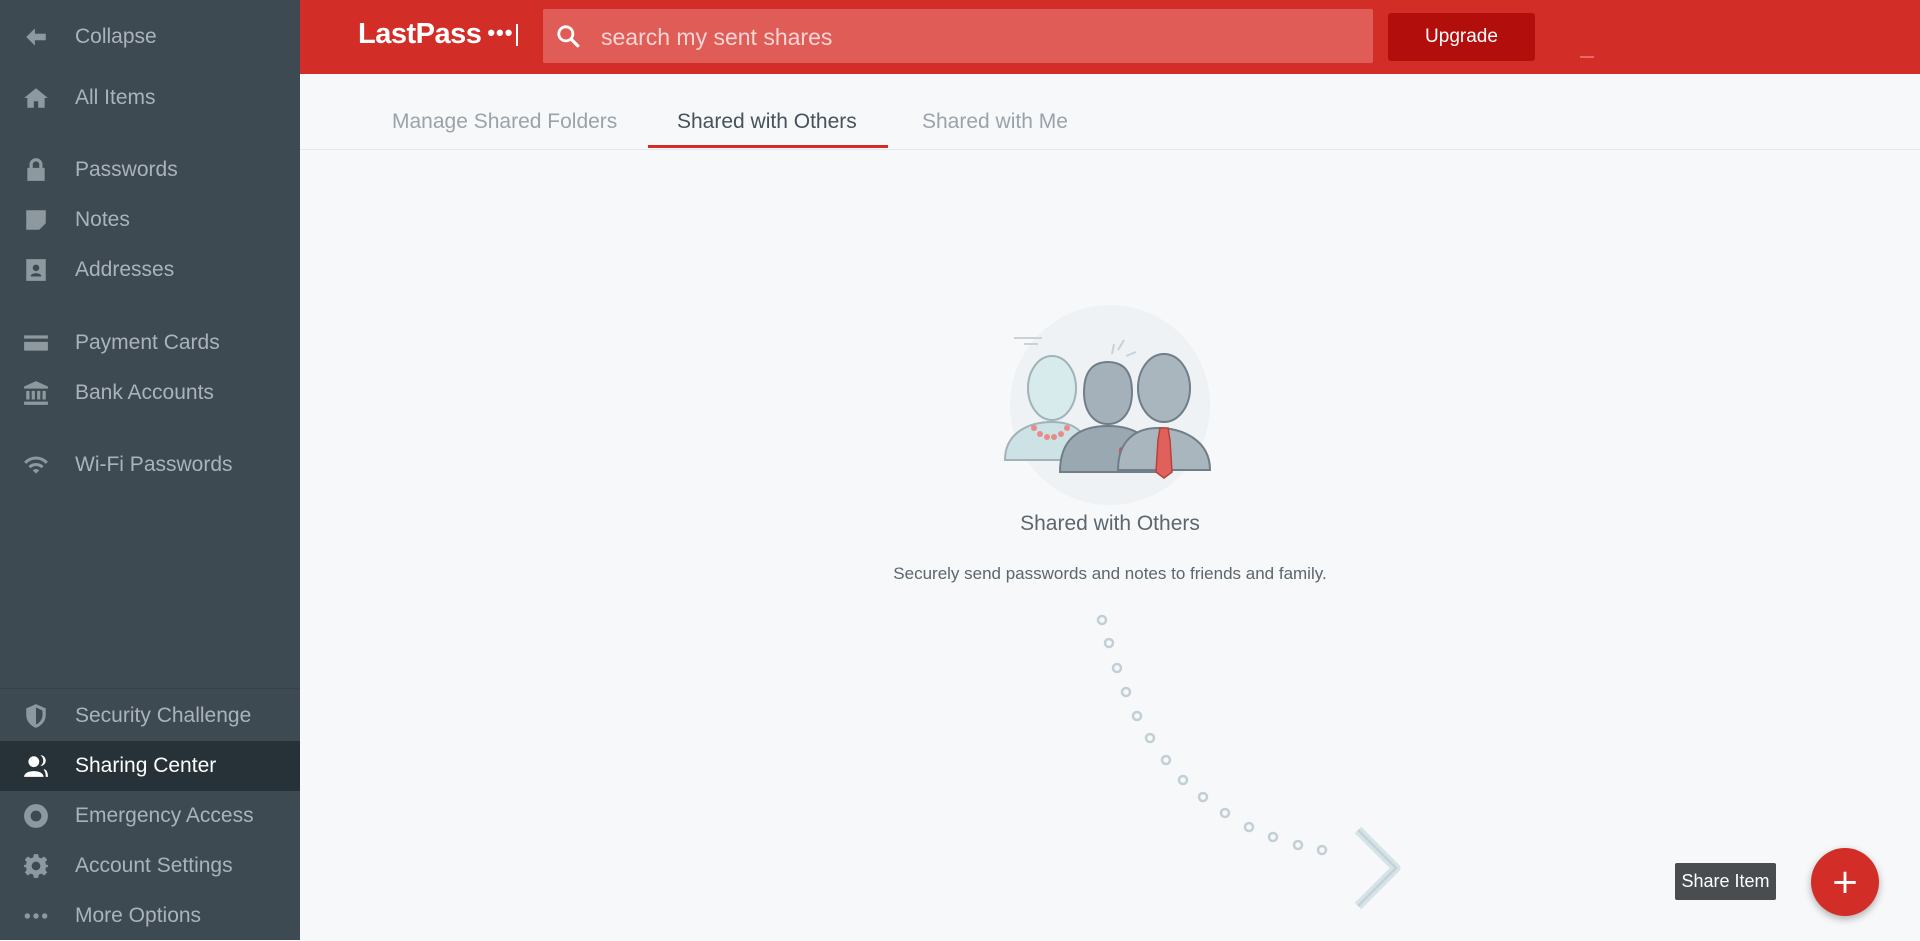 This screenshot has height=941, width=1920. Describe the element at coordinates (150, 220) in the screenshot. I see `sidebar-item-notes: Notes` at that location.